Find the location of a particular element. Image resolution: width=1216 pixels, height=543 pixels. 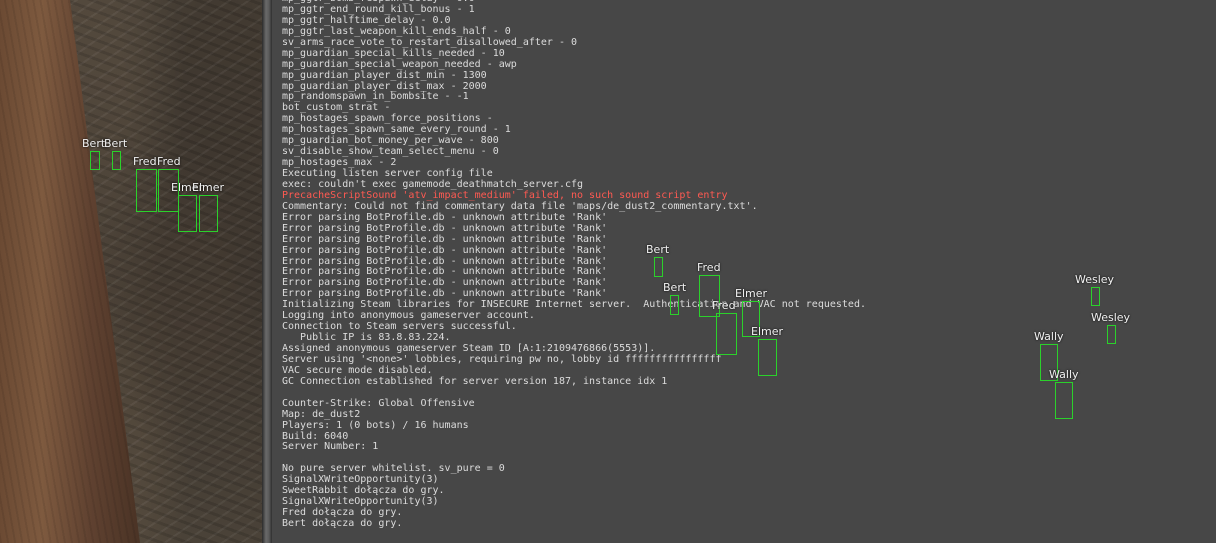

console-border is located at coordinates (267, 271).